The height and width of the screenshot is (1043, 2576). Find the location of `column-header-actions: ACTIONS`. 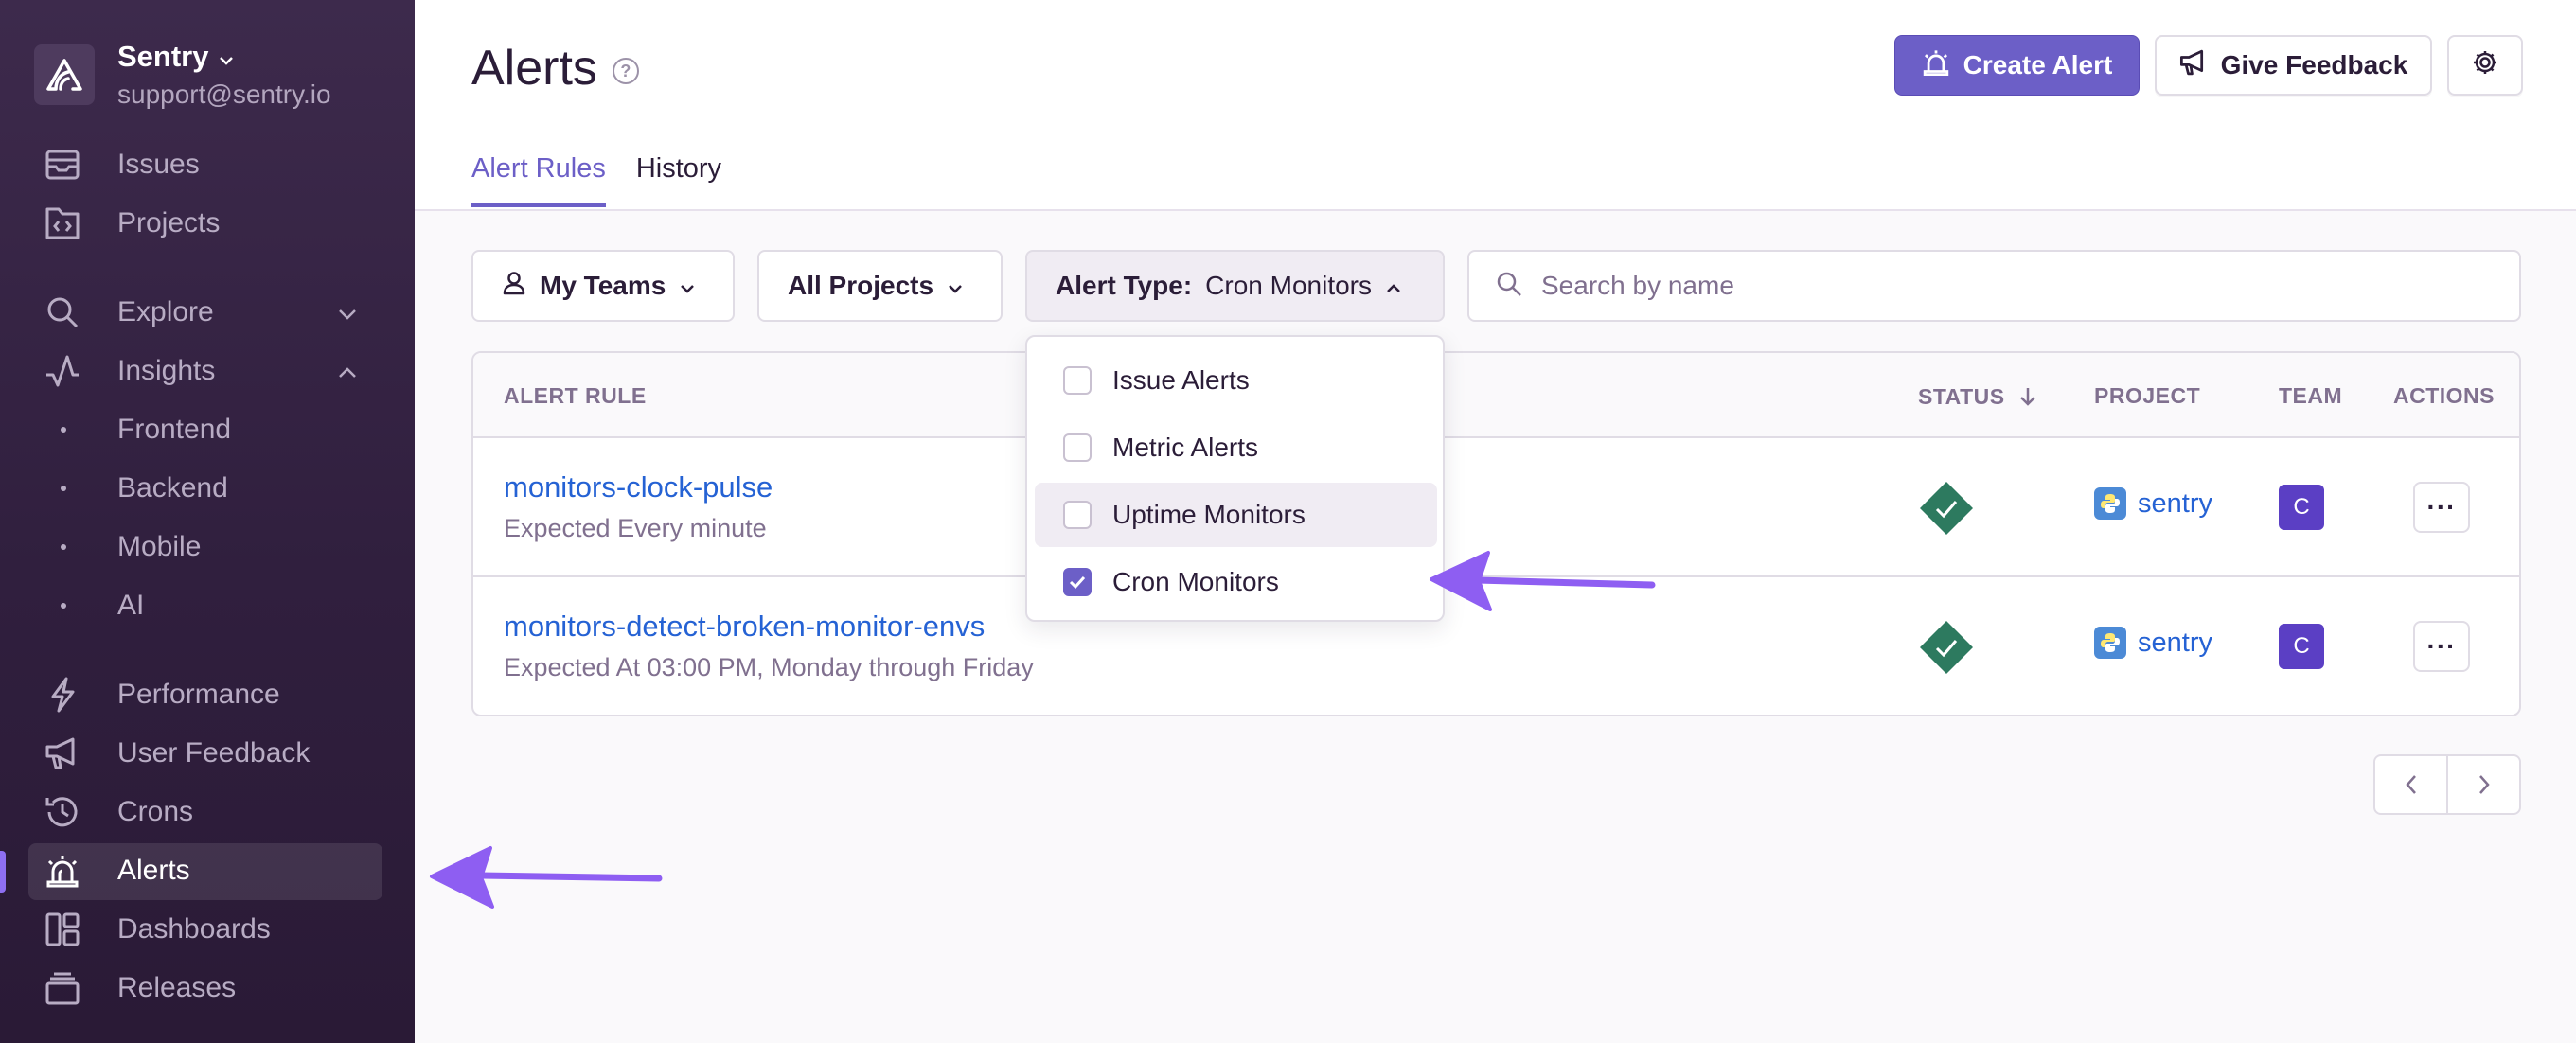

column-header-actions: ACTIONS is located at coordinates (2444, 395).